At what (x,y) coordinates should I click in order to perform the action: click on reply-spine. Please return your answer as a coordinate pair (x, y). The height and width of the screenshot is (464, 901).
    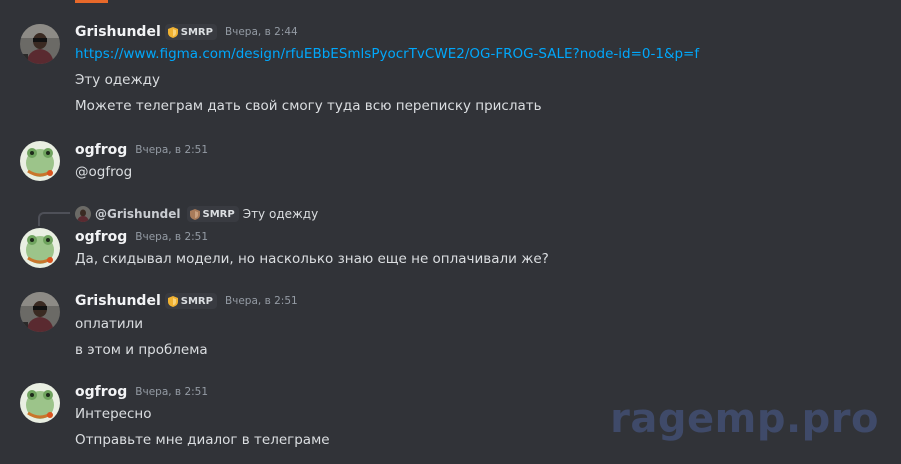
    Looking at the image, I should click on (54, 219).